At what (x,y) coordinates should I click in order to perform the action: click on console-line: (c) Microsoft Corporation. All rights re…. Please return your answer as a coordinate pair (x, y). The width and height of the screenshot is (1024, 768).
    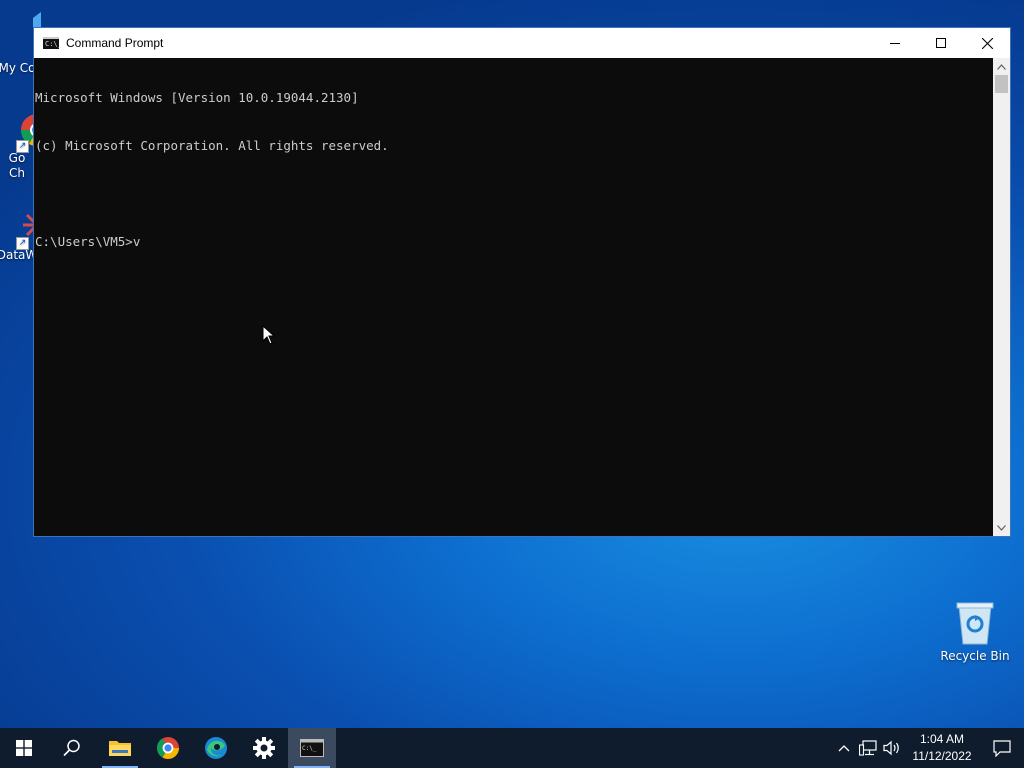
    Looking at the image, I should click on (212, 145).